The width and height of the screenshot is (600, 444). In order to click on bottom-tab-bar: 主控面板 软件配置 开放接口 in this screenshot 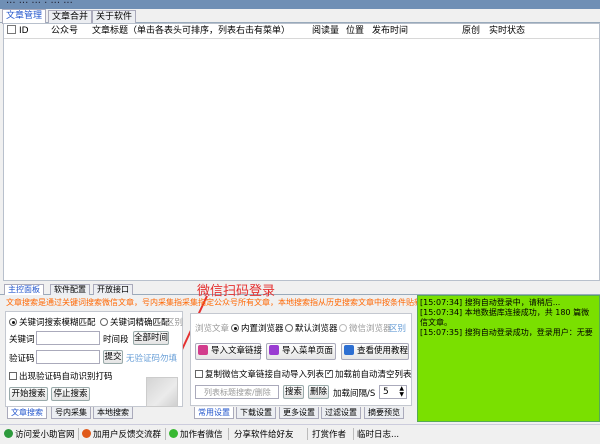, I will do `click(300, 289)`.